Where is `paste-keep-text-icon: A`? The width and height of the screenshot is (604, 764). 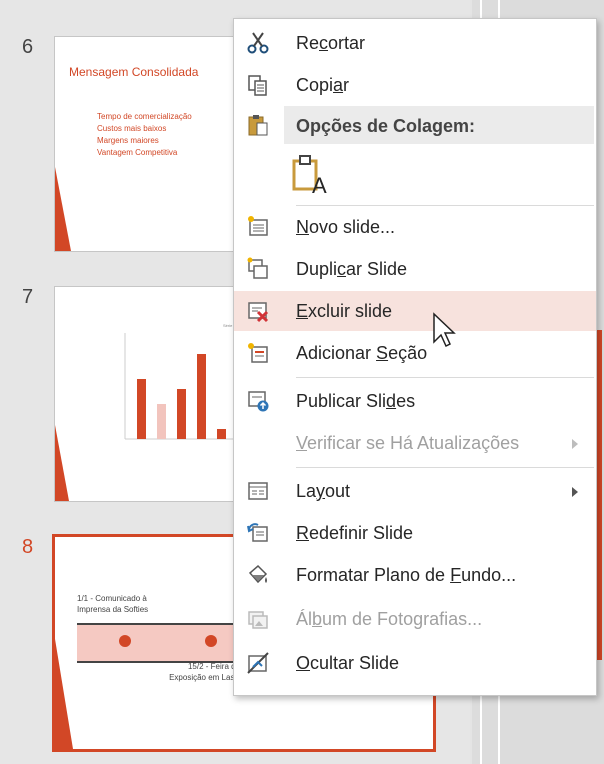
paste-keep-text-icon: A is located at coordinates (309, 176).